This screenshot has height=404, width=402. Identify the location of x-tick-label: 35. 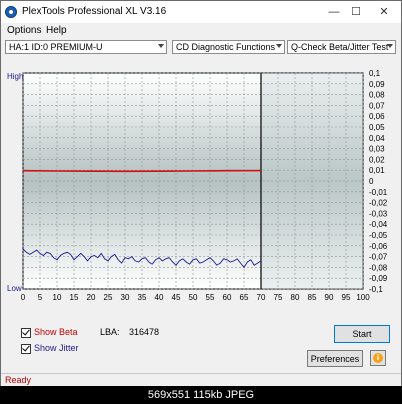
(142, 297).